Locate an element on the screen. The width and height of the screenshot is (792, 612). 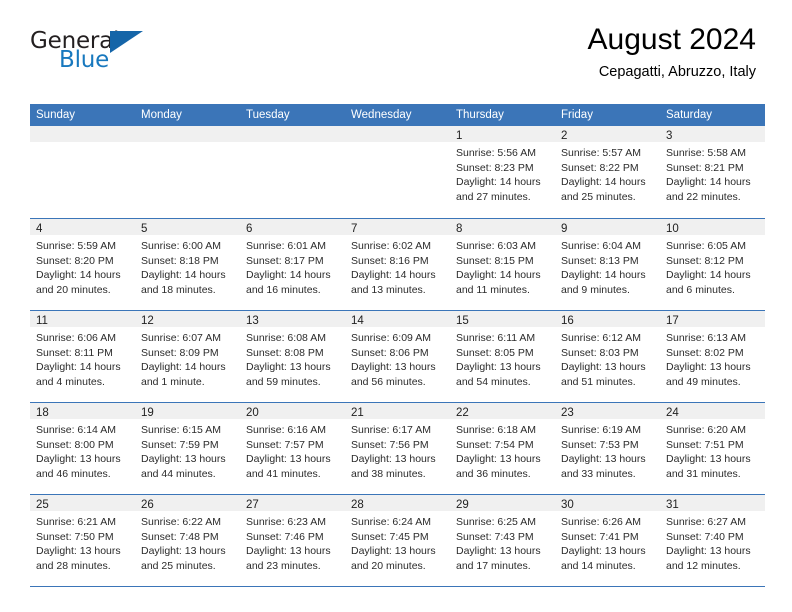
day-number: 4 is located at coordinates (39, 229).